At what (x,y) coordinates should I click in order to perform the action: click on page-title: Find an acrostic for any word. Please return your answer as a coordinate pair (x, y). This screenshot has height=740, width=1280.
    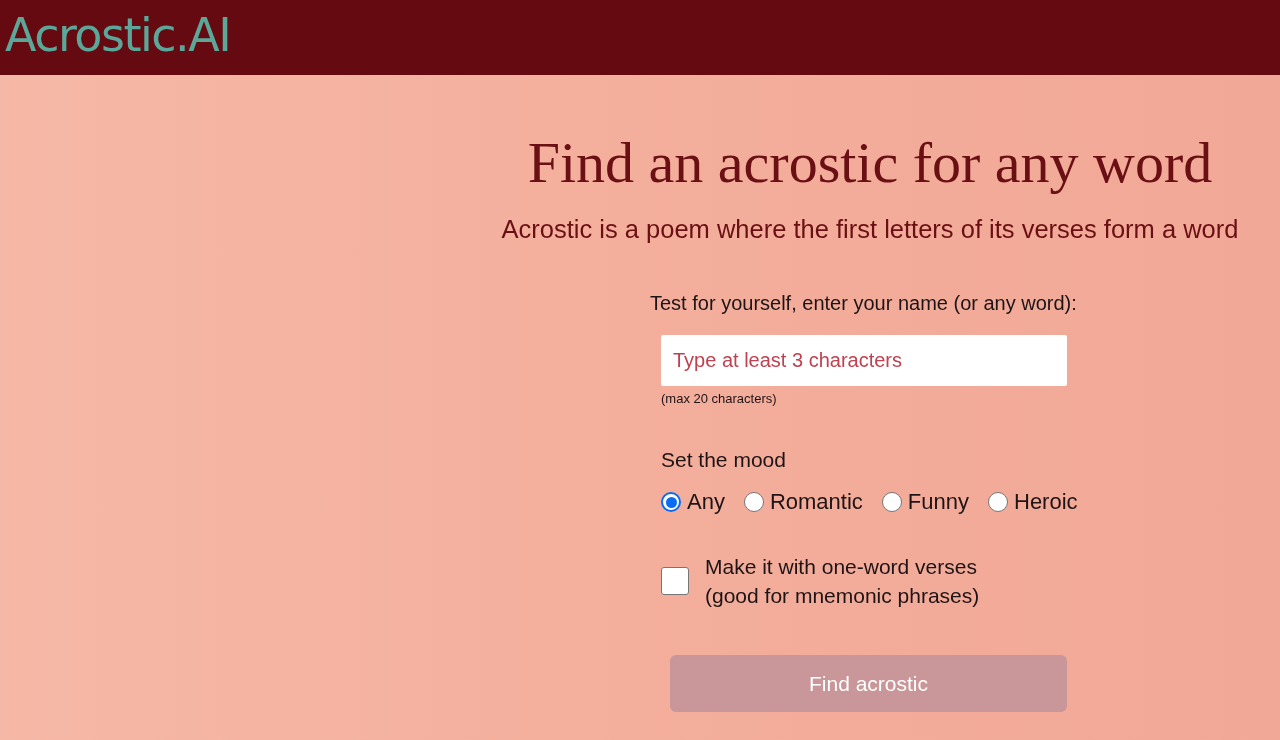
    Looking at the image, I should click on (870, 163).